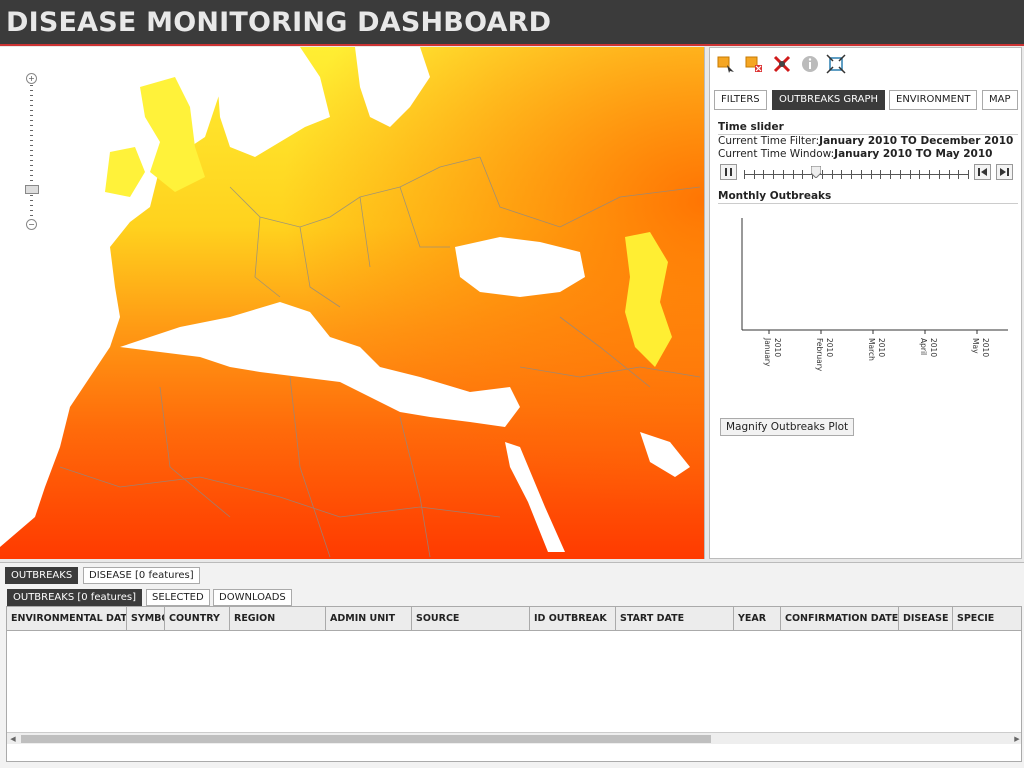 The image size is (1024, 768). I want to click on remove-icon, so click(782, 64).